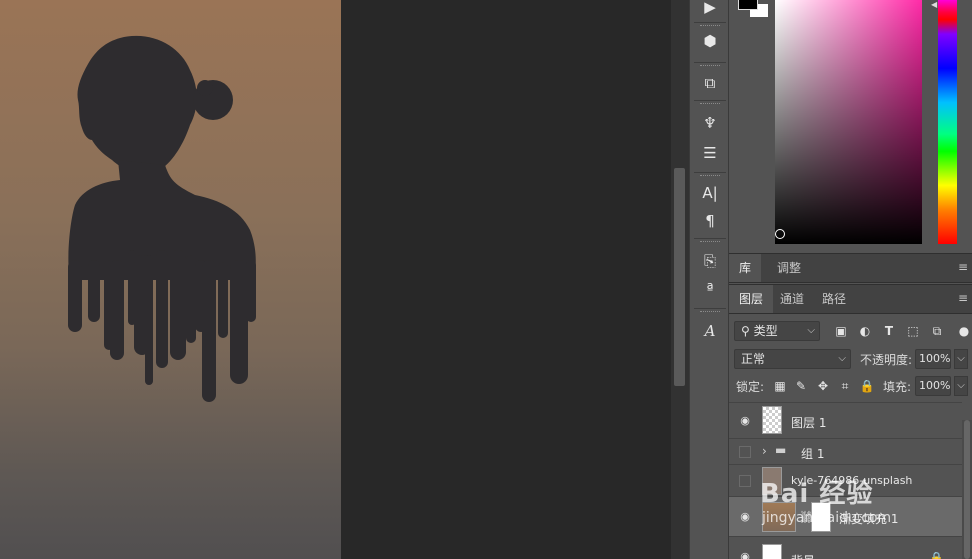 This screenshot has width=972, height=559. Describe the element at coordinates (933, 386) in the screenshot. I see `fill-input: 100%` at that location.